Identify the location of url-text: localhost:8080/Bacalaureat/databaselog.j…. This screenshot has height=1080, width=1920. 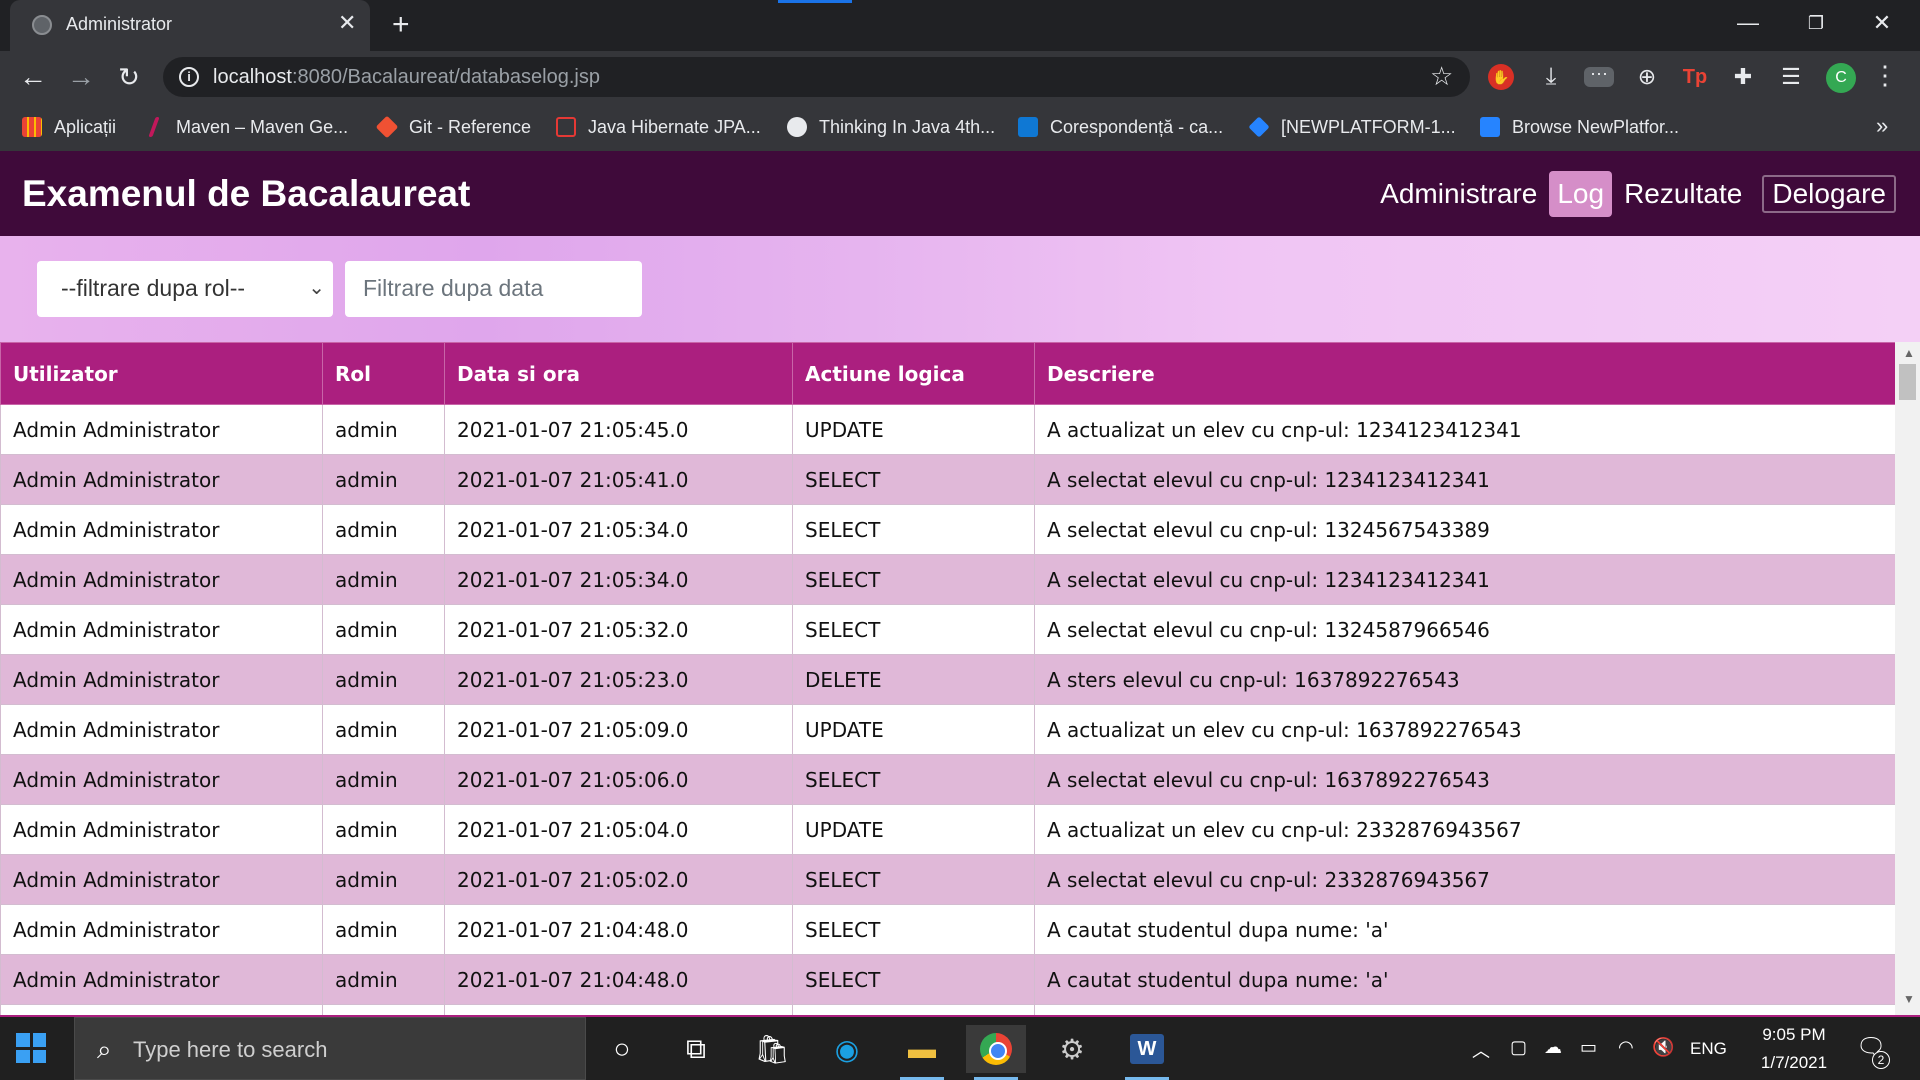
(406, 77).